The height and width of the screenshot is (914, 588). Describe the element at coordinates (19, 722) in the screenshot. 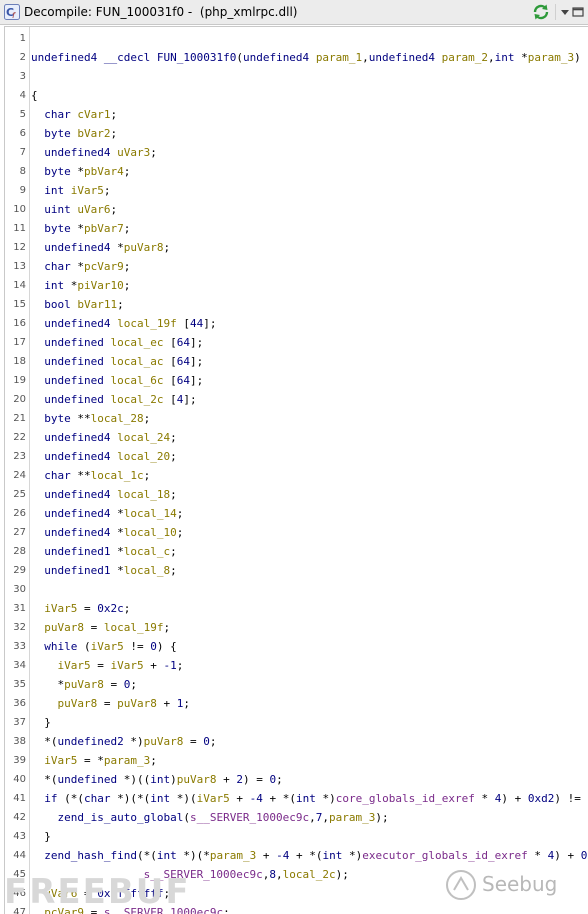

I see `line-number: 37` at that location.